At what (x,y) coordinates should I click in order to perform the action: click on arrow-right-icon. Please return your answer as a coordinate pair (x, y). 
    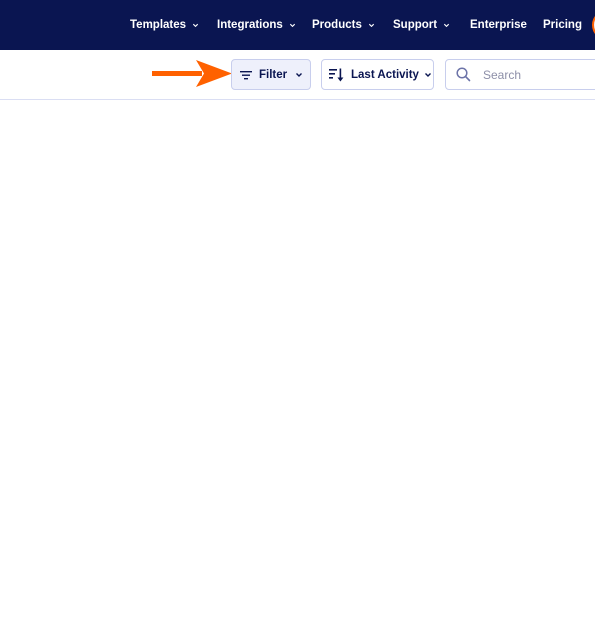
    Looking at the image, I should click on (192, 73).